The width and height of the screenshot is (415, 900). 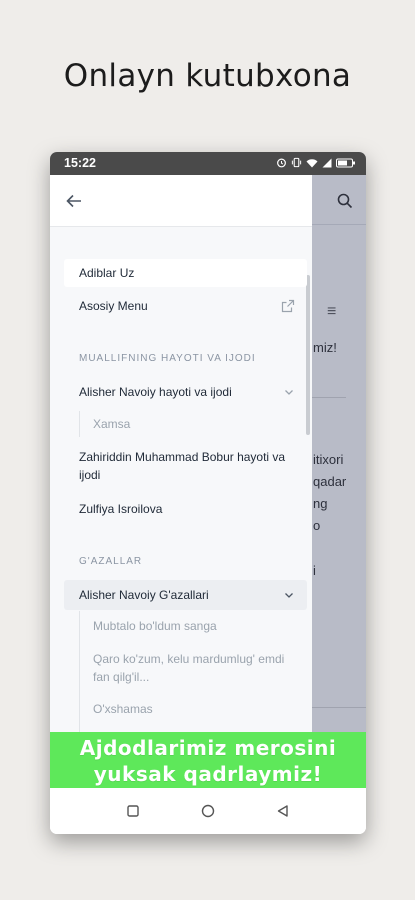 What do you see at coordinates (111, 561) in the screenshot?
I see `section-title: G'AZALLAR` at bounding box center [111, 561].